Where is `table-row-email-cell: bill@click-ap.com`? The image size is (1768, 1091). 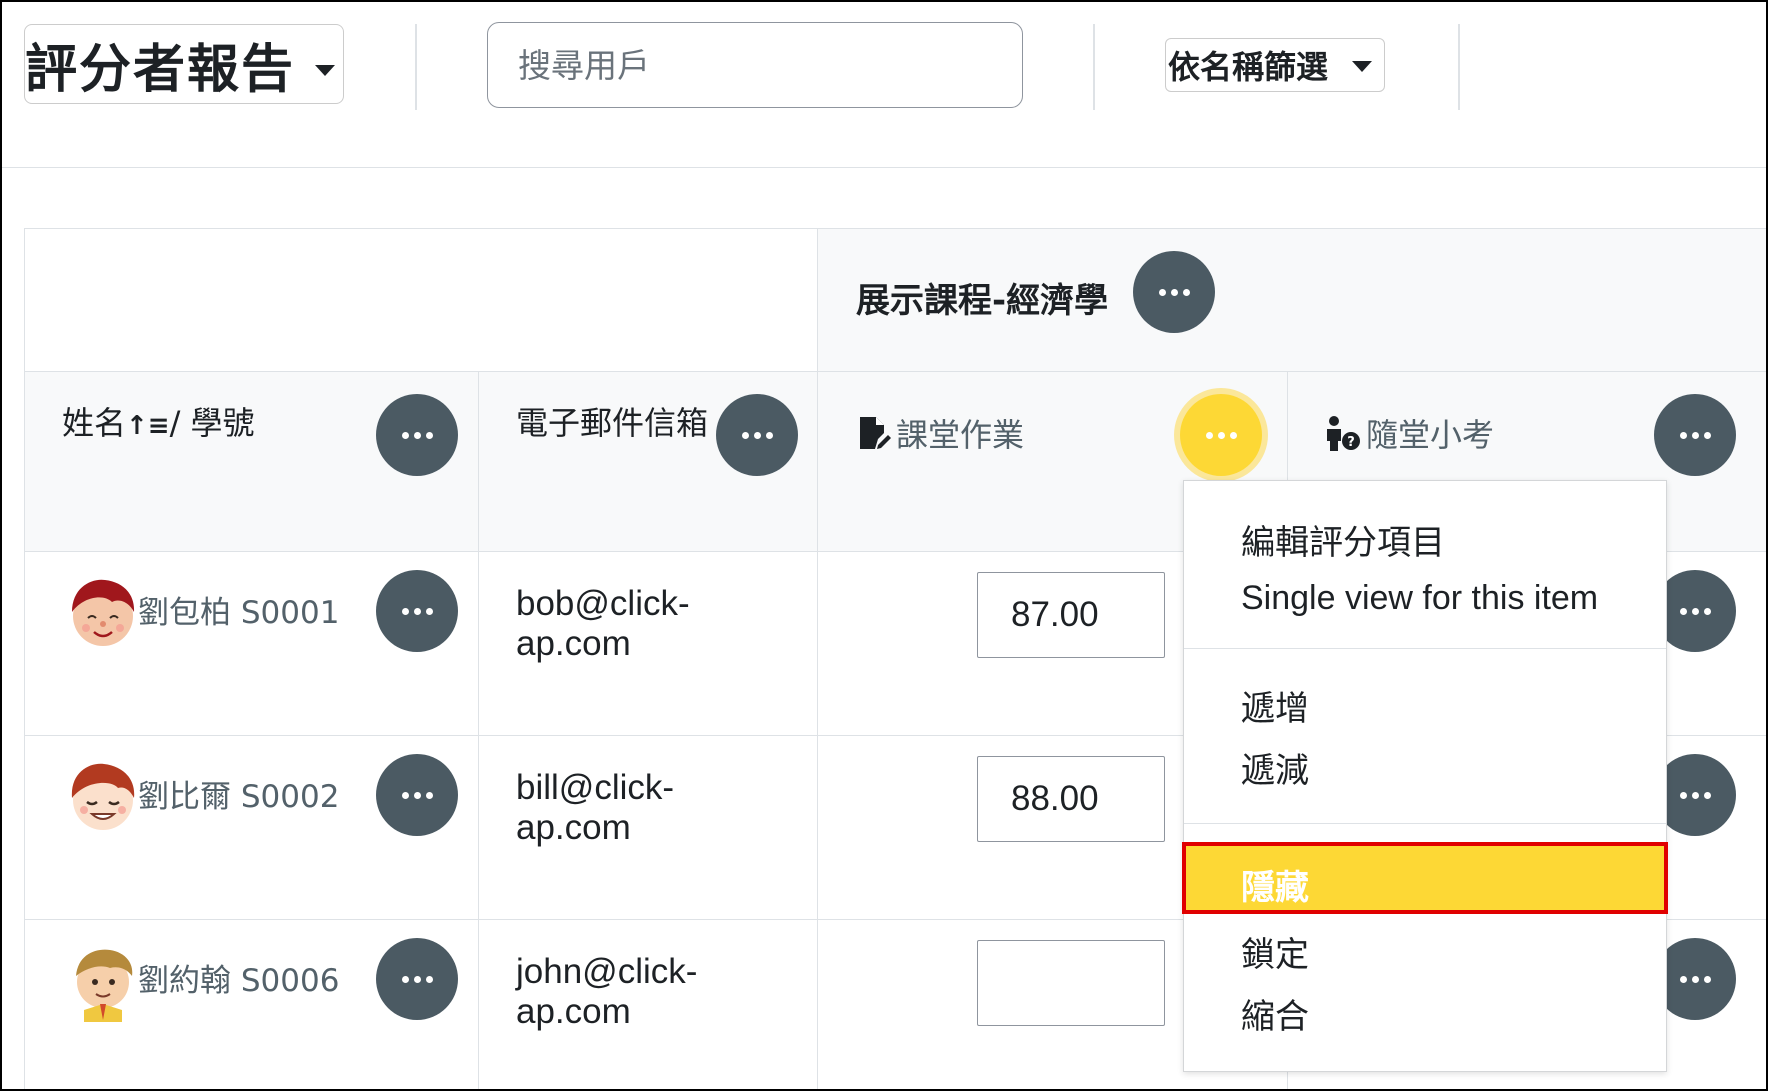 table-row-email-cell: bill@click-ap.com is located at coordinates (647, 827).